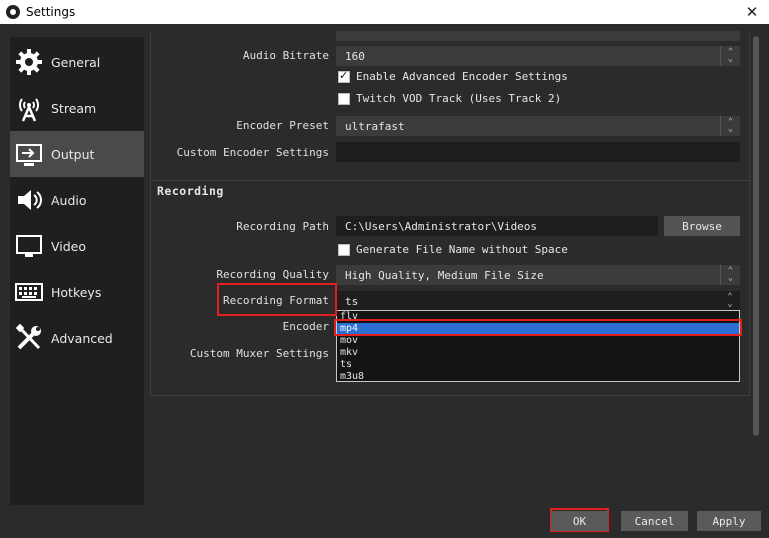  Describe the element at coordinates (702, 226) in the screenshot. I see `browse-button: Browse` at that location.